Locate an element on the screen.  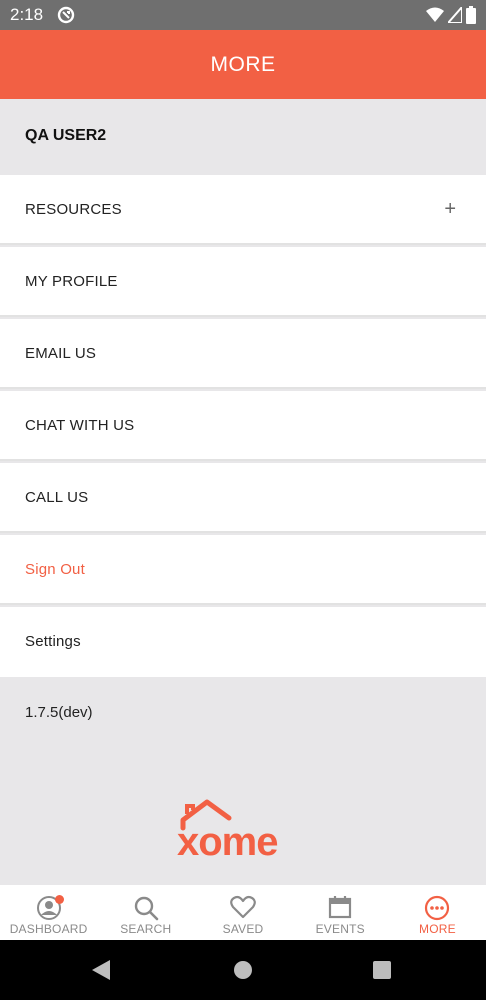
menu-item-settings: Settings is located at coordinates (243, 642).